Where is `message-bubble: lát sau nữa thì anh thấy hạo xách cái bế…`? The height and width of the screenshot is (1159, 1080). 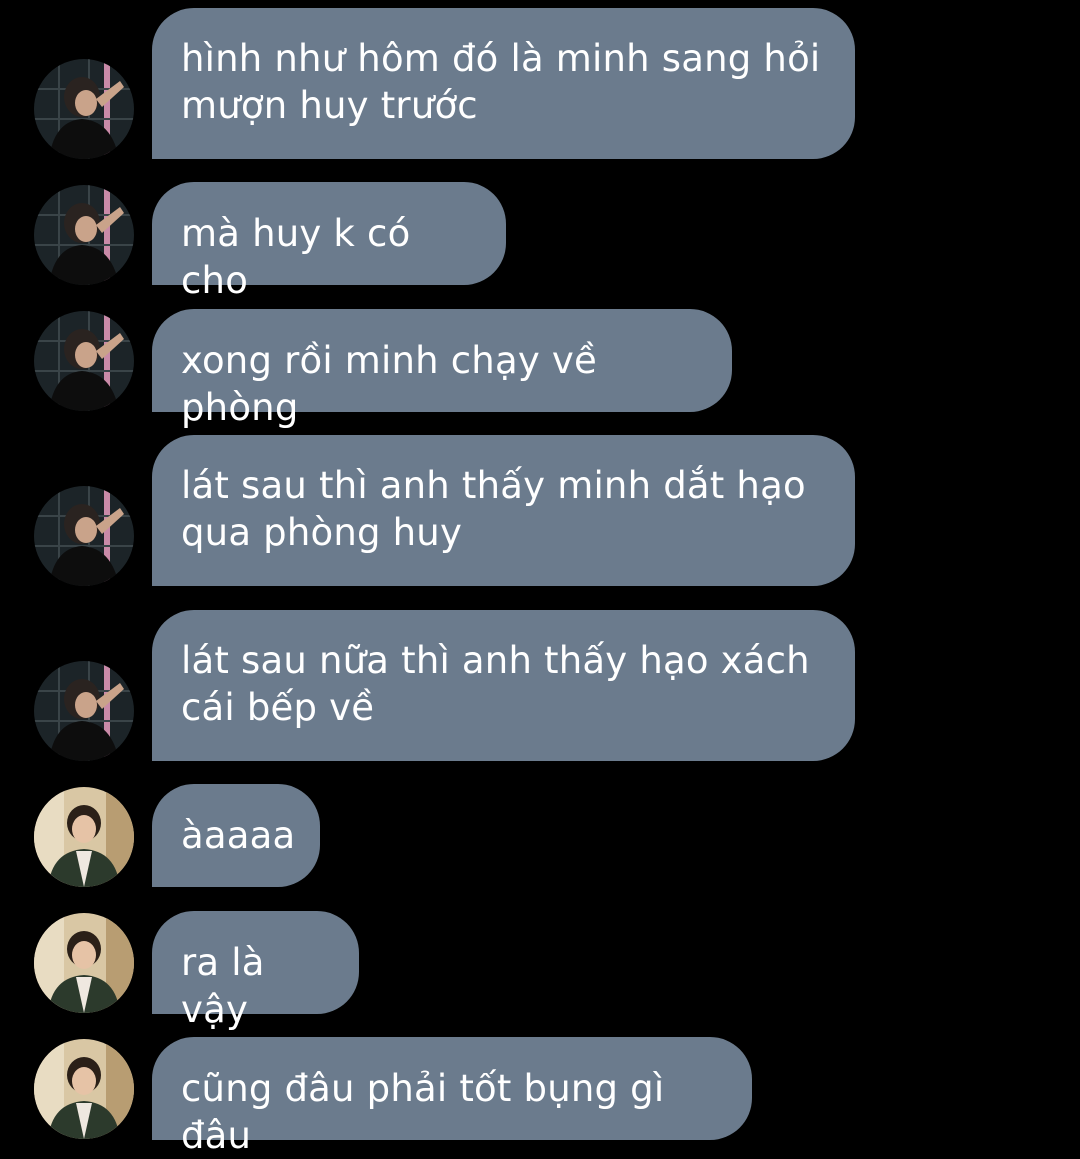 message-bubble: lát sau nữa thì anh thấy hạo xách cái bế… is located at coordinates (503, 685).